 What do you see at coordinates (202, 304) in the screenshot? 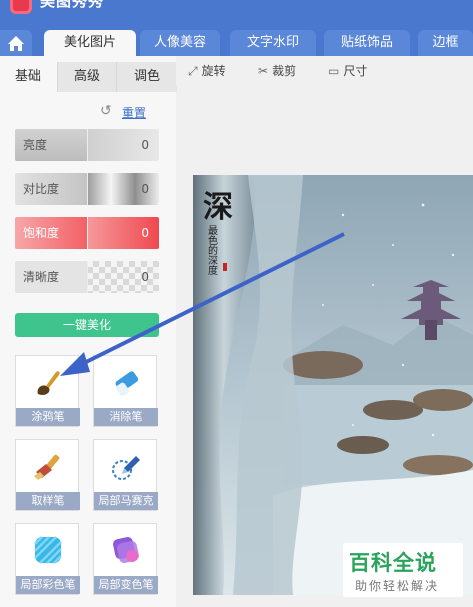
I see `annotation-arrow` at bounding box center [202, 304].